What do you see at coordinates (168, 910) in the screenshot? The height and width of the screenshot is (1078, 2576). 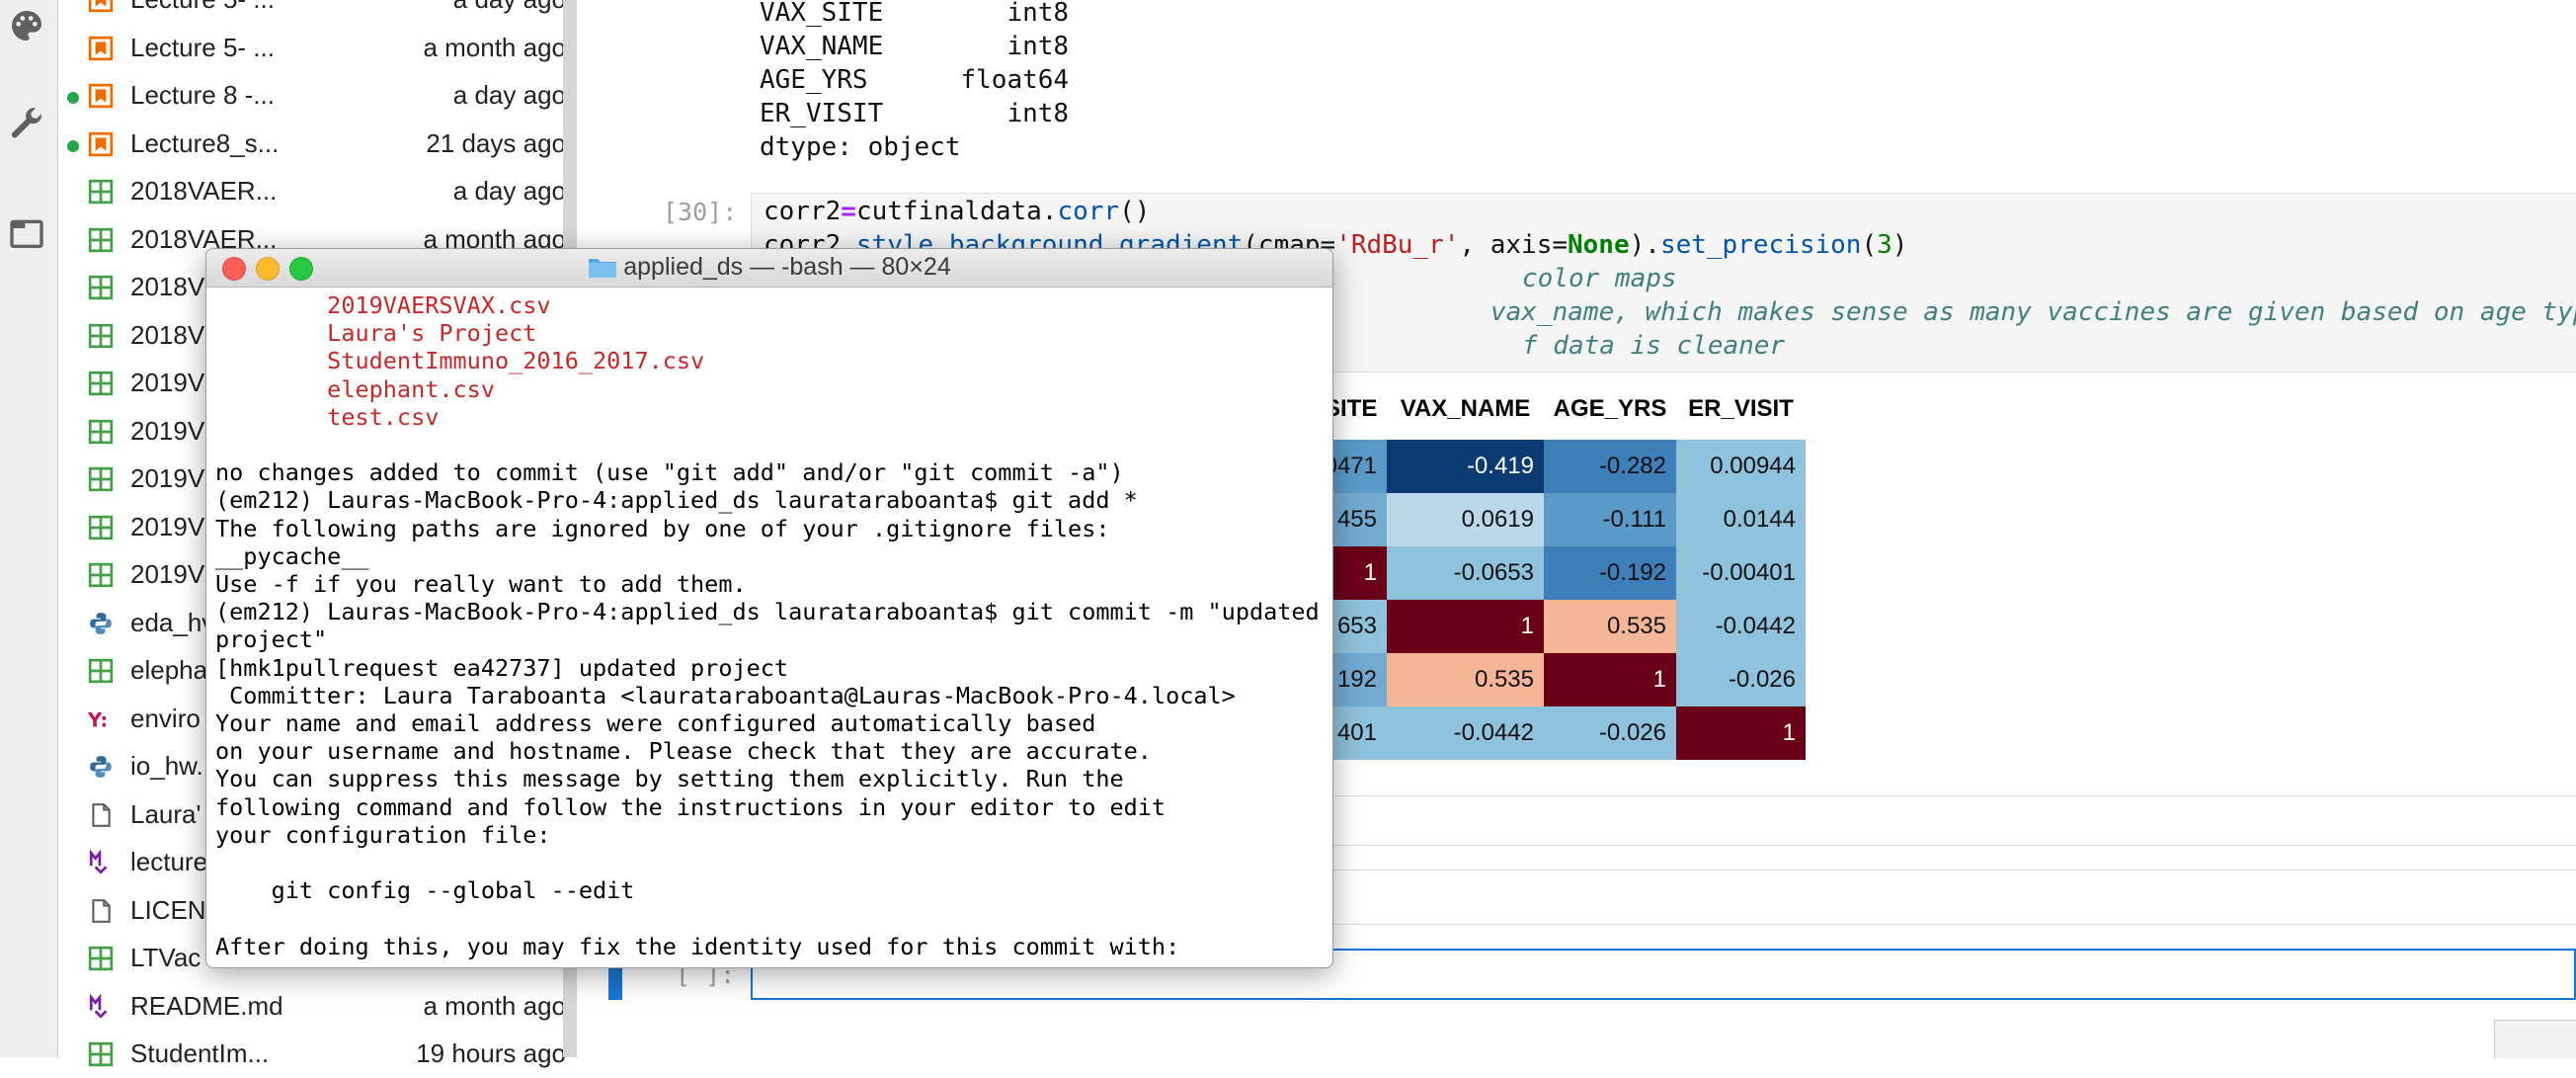 I see `file-name: LICEN` at bounding box center [168, 910].